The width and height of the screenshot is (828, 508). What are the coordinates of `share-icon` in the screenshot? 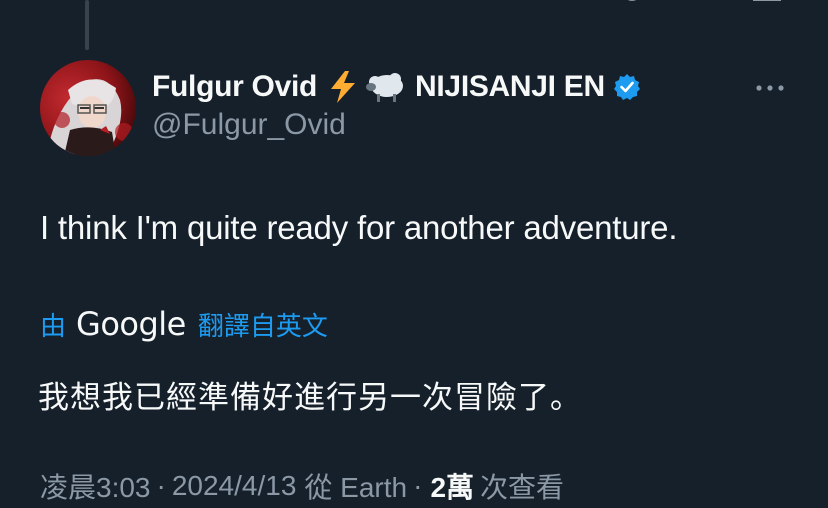 It's located at (767, 4).